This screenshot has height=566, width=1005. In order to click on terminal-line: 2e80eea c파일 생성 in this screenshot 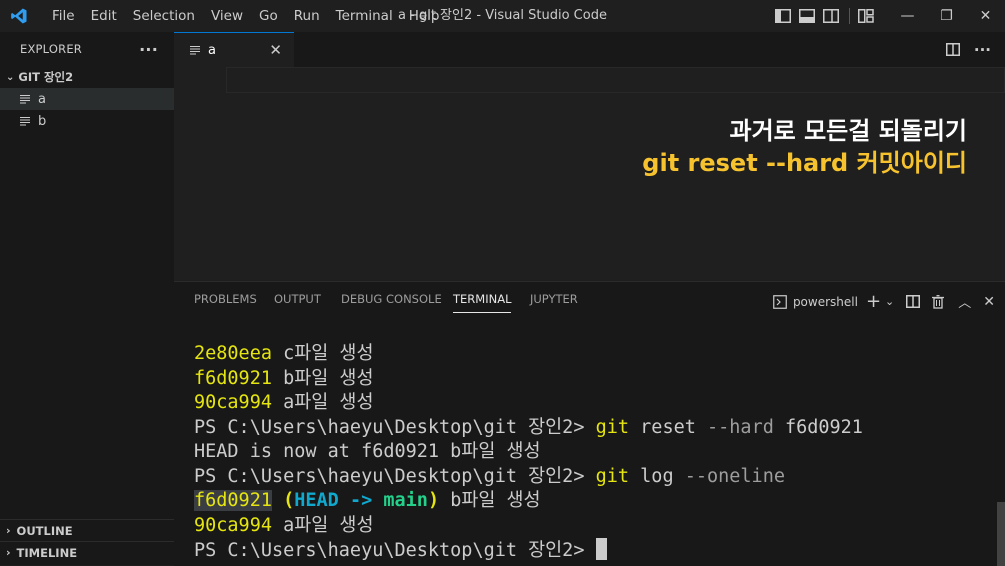, I will do `click(528, 354)`.